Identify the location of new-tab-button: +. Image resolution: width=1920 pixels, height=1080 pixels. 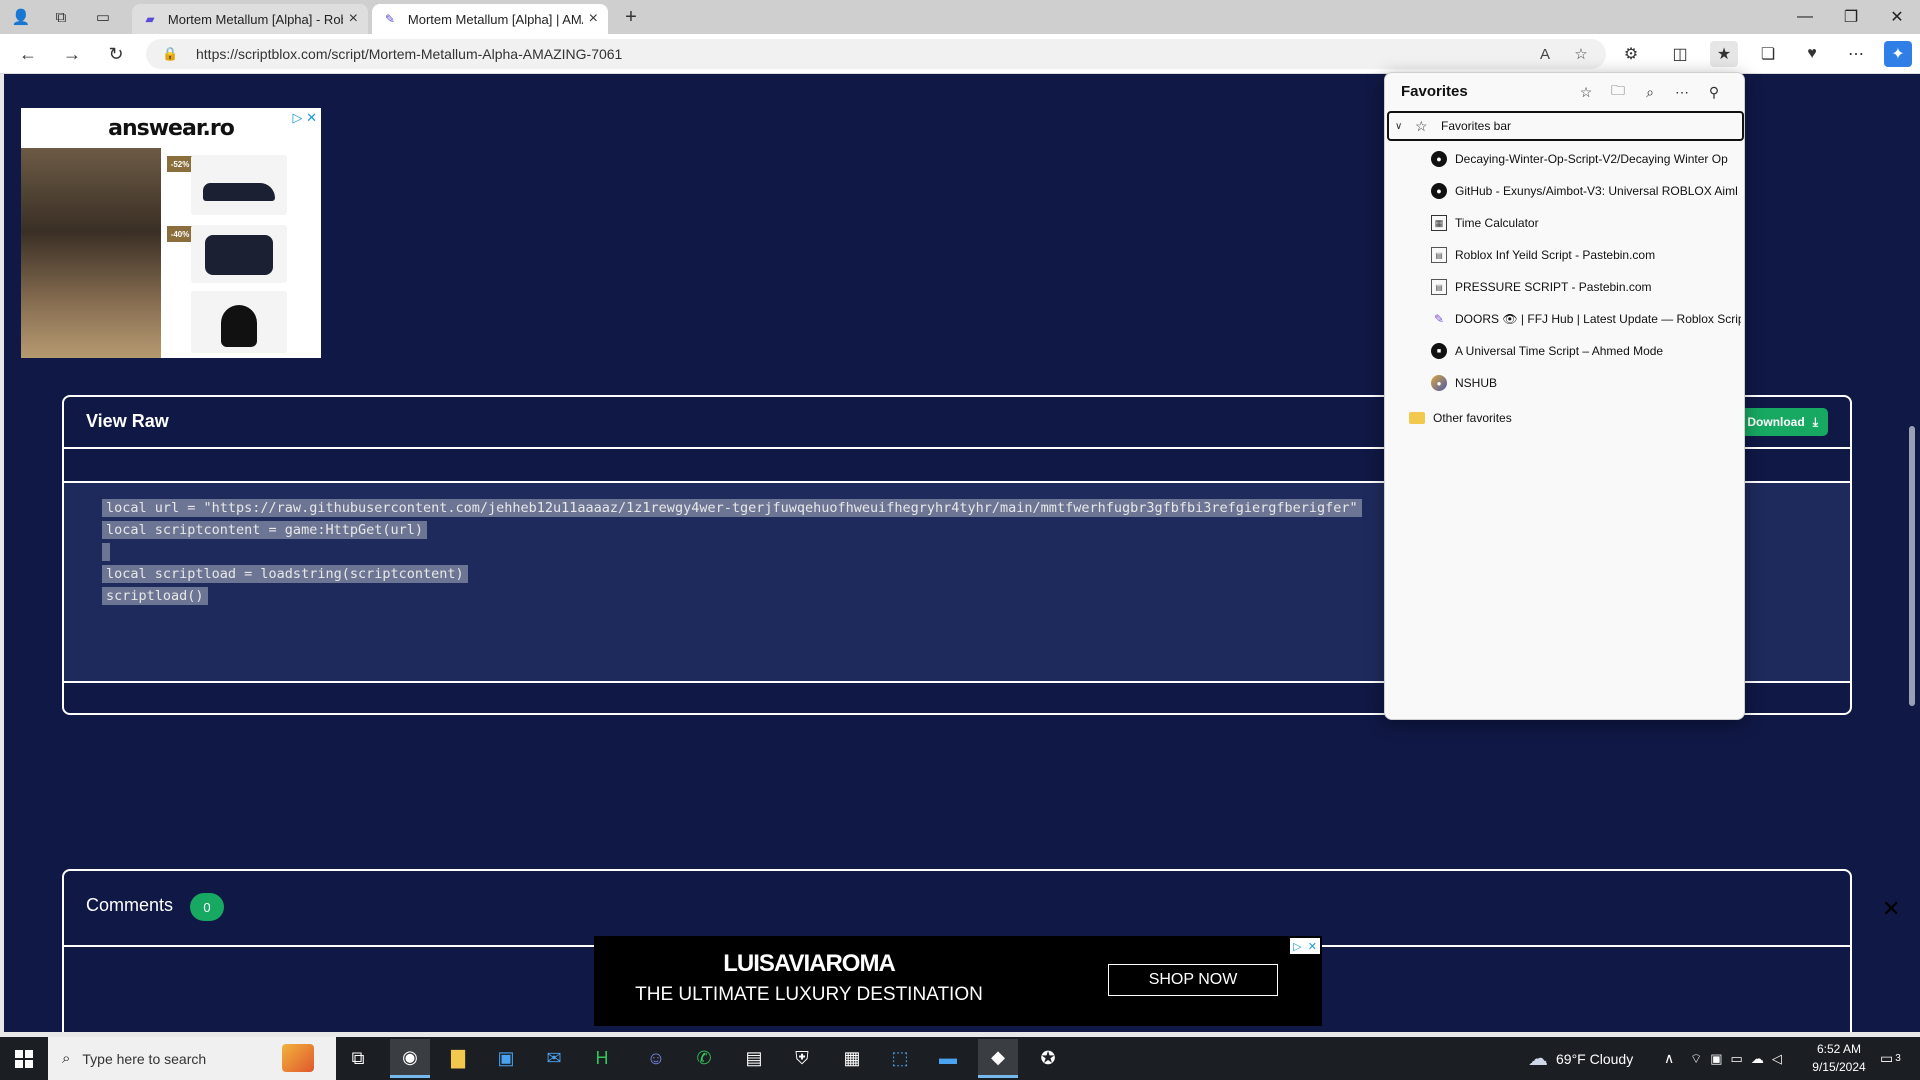
(631, 17).